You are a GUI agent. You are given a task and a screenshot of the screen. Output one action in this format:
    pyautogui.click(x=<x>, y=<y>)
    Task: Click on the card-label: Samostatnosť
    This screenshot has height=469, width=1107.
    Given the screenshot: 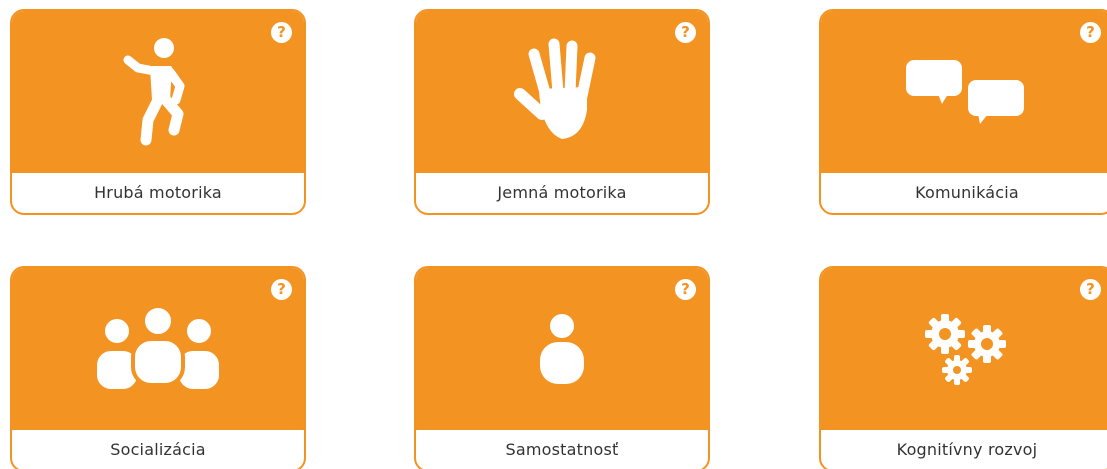 What is the action you would take?
    pyautogui.click(x=562, y=449)
    